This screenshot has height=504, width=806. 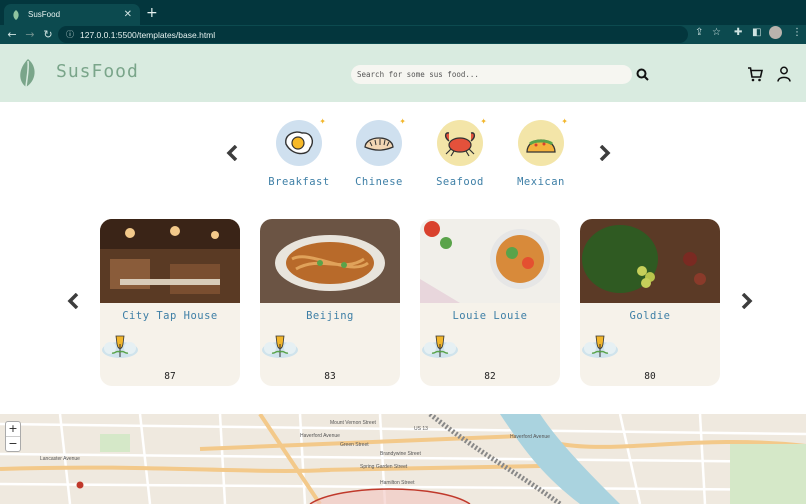 I want to click on restaurants-prev-icon, so click(x=73, y=301).